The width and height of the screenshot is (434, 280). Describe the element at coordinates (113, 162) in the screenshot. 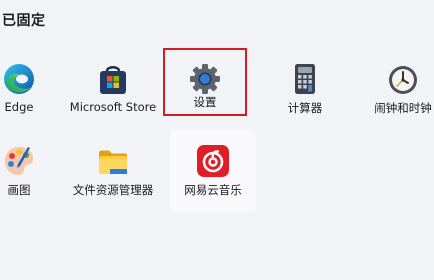

I see `folder-icon` at that location.